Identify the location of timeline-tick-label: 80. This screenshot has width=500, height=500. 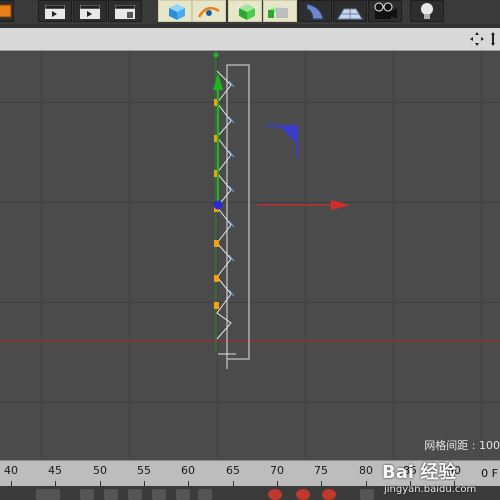
(366, 470).